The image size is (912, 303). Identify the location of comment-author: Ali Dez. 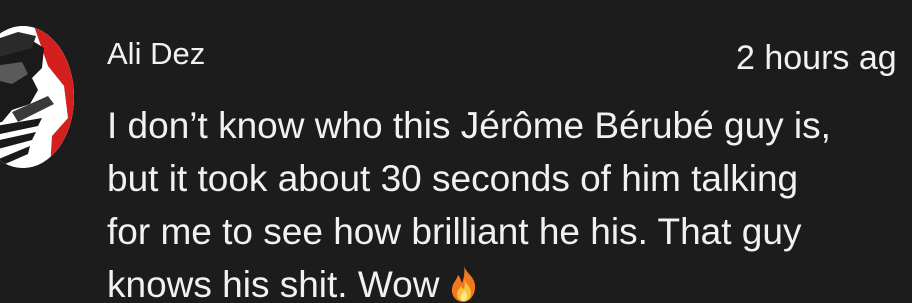
(156, 54).